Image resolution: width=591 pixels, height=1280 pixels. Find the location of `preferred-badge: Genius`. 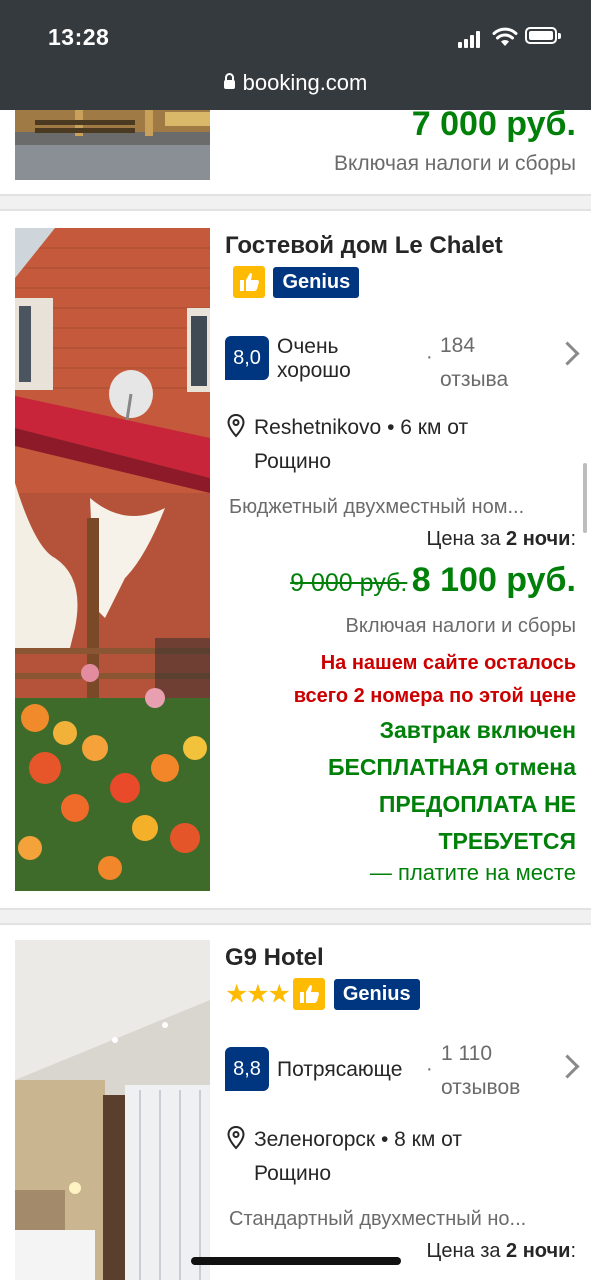

preferred-badge: Genius is located at coordinates (296, 282).